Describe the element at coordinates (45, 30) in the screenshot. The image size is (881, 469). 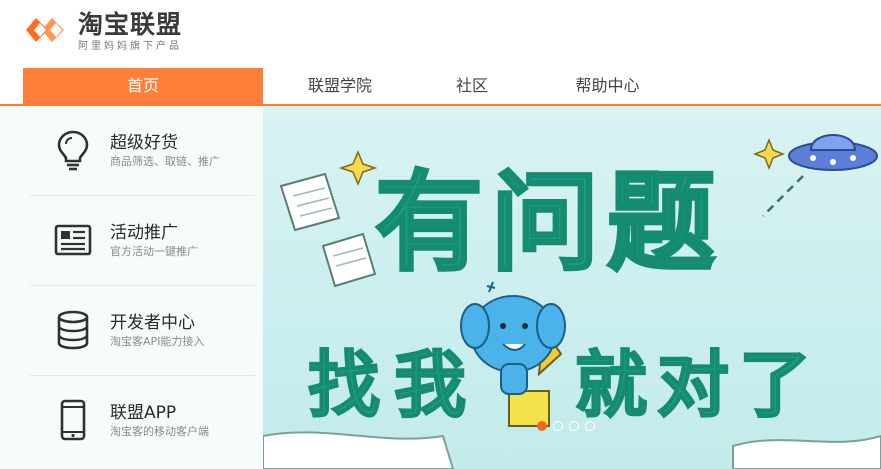
I see `taobao-union-logo-icon` at that location.